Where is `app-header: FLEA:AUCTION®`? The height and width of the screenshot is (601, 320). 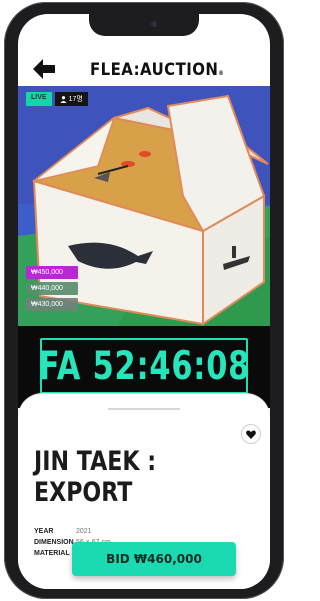
app-header: FLEA:AUCTION® is located at coordinates (144, 70).